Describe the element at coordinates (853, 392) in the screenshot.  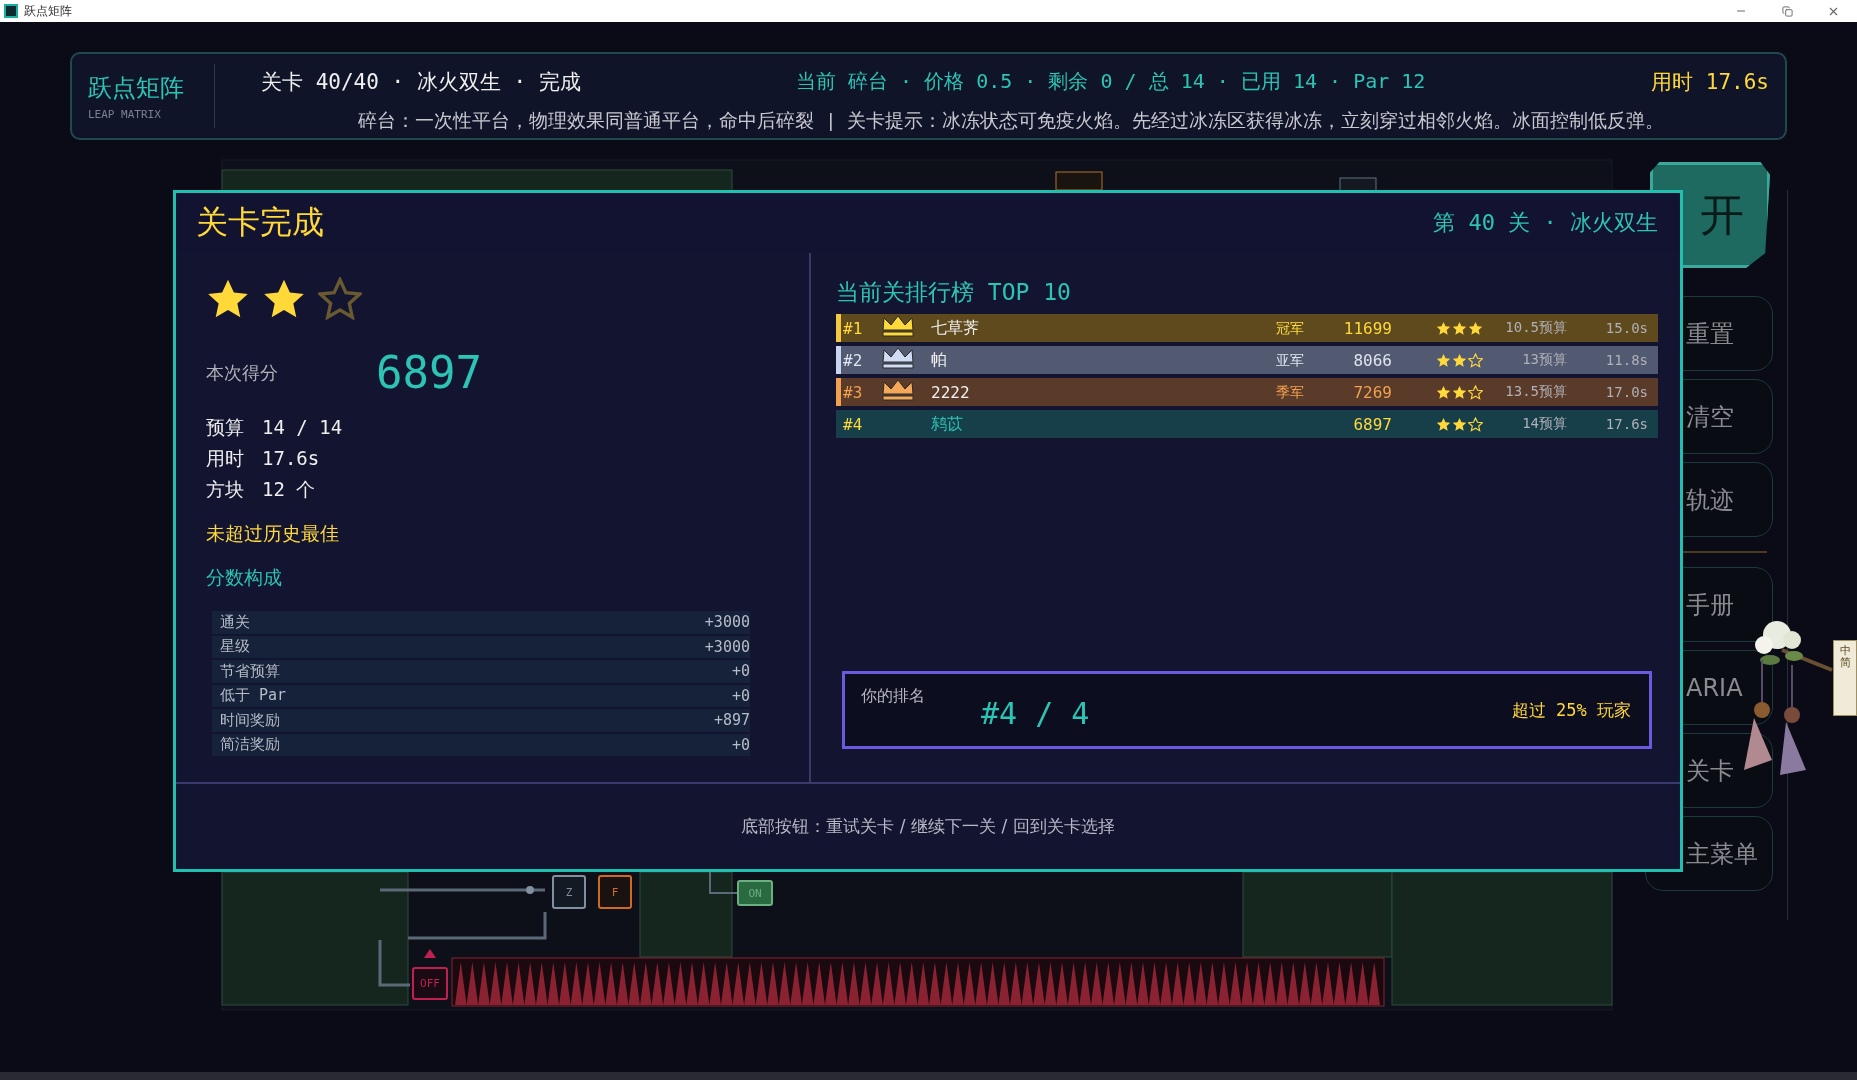
I see `rank-number: #3` at that location.